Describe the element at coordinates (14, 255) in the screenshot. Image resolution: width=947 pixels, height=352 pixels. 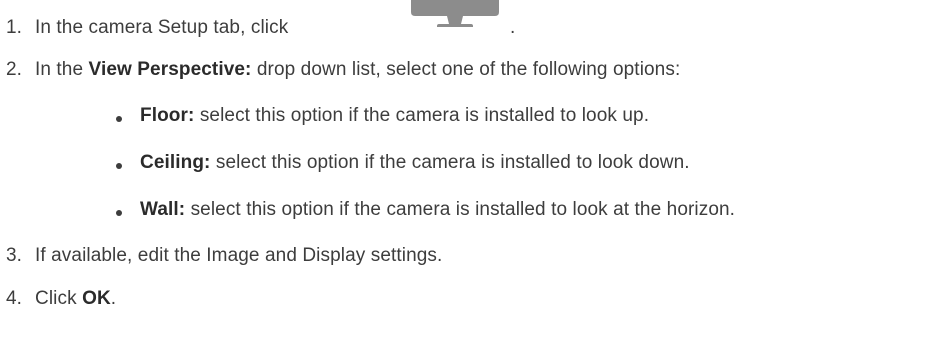
I see `step-number: 3.` at that location.